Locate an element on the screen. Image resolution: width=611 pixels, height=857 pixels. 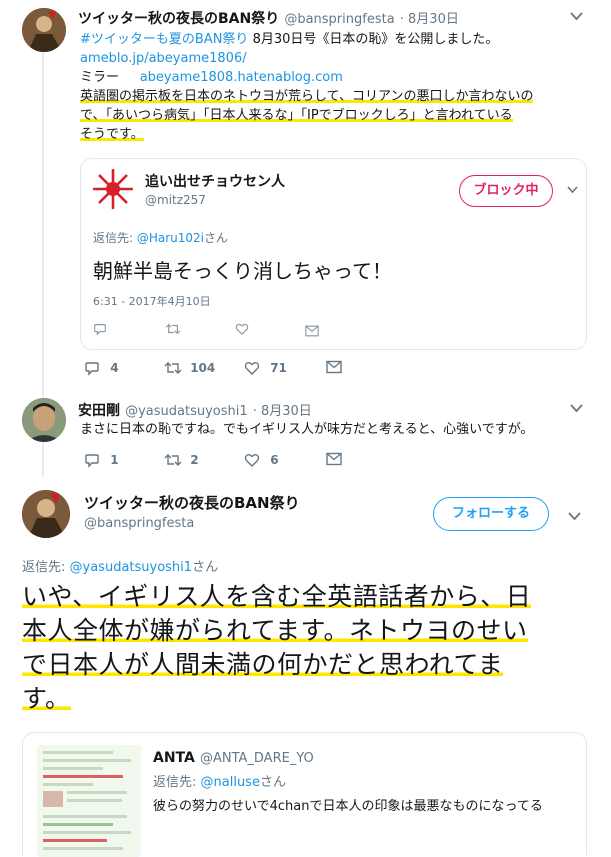
display-name: ANTA is located at coordinates (174, 758).